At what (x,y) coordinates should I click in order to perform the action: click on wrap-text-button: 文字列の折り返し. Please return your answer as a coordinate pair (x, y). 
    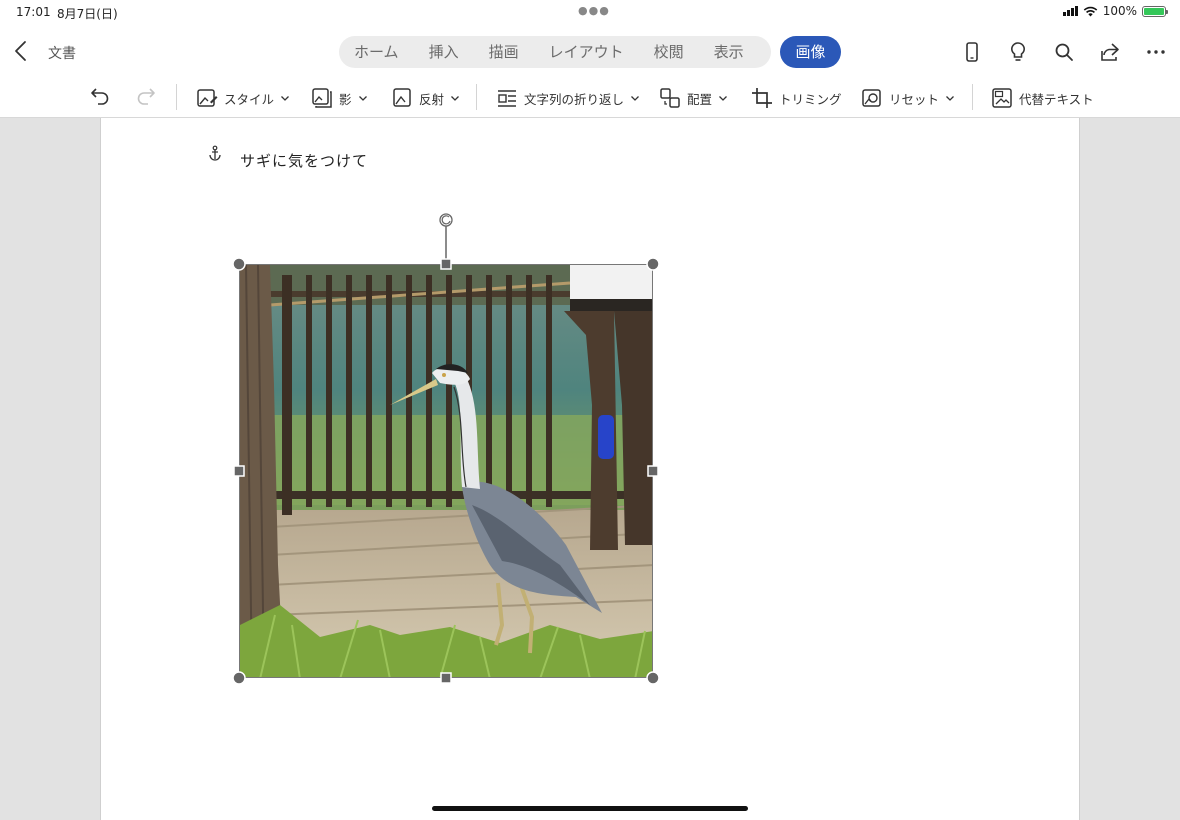
    Looking at the image, I should click on (568, 98).